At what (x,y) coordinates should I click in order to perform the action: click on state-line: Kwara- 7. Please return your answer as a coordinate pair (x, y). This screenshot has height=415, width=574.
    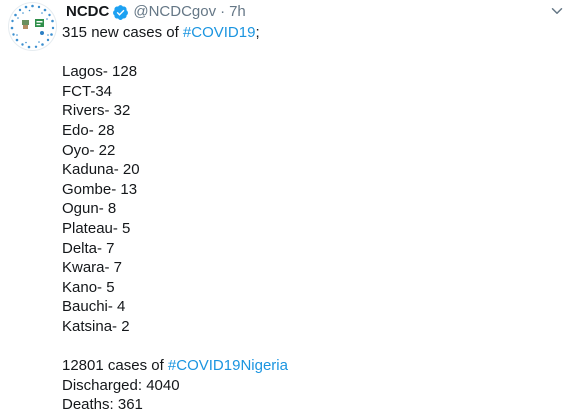
    Looking at the image, I should click on (92, 268).